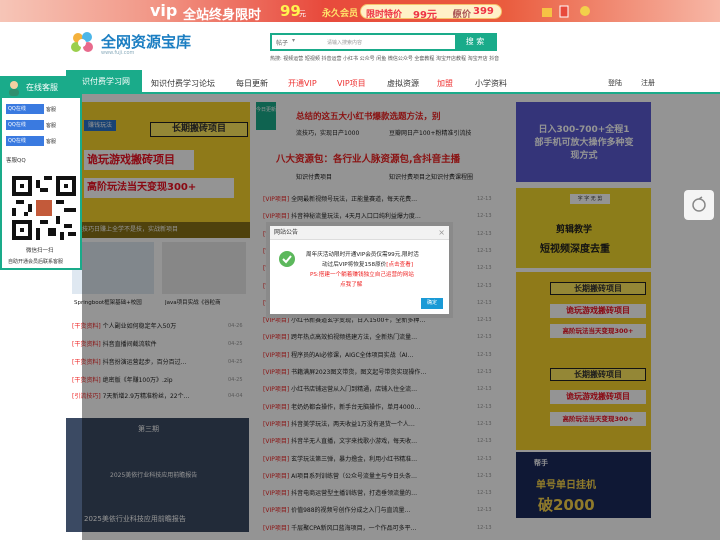  Describe the element at coordinates (432, 303) in the screenshot. I see `ok-button: 确定` at that location.